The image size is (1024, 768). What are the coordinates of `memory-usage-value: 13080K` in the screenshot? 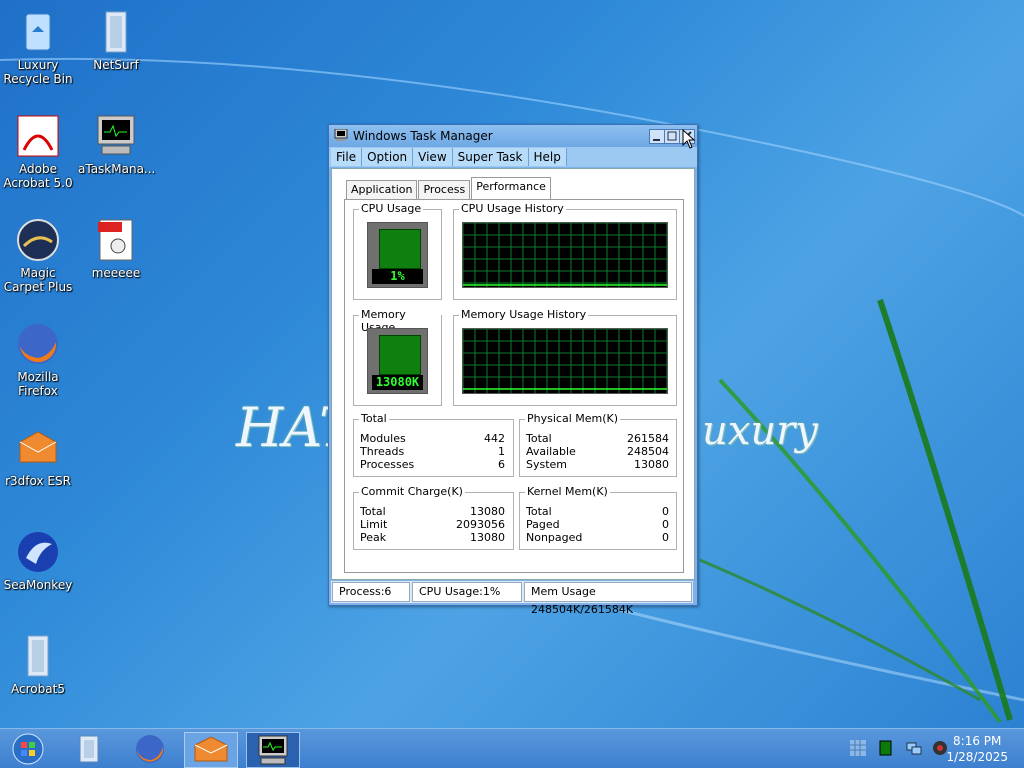 It's located at (397, 382).